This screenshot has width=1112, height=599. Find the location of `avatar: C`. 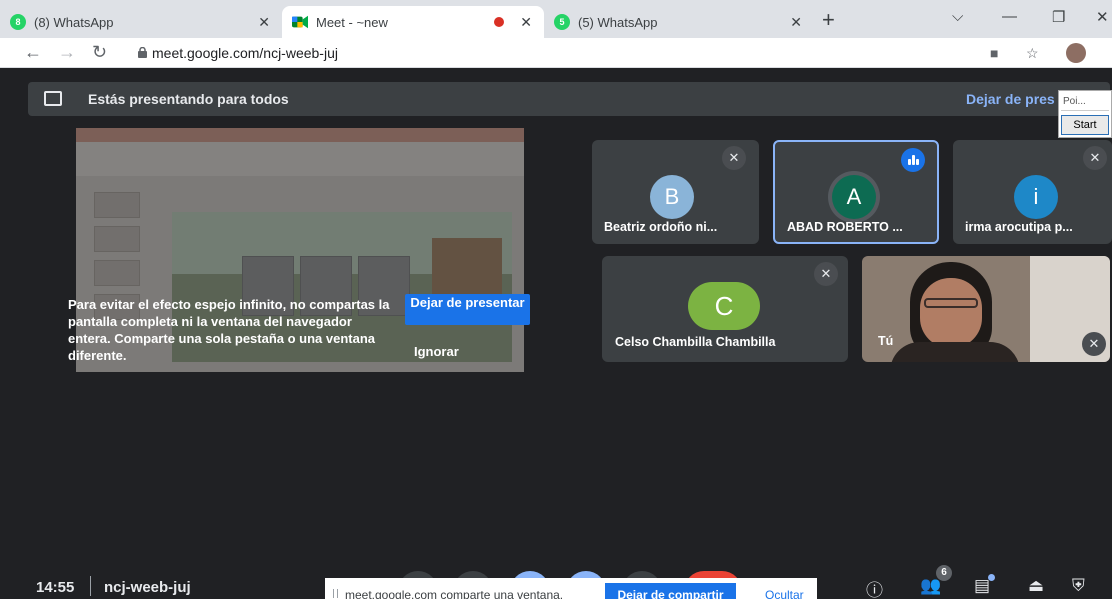

avatar: C is located at coordinates (724, 306).